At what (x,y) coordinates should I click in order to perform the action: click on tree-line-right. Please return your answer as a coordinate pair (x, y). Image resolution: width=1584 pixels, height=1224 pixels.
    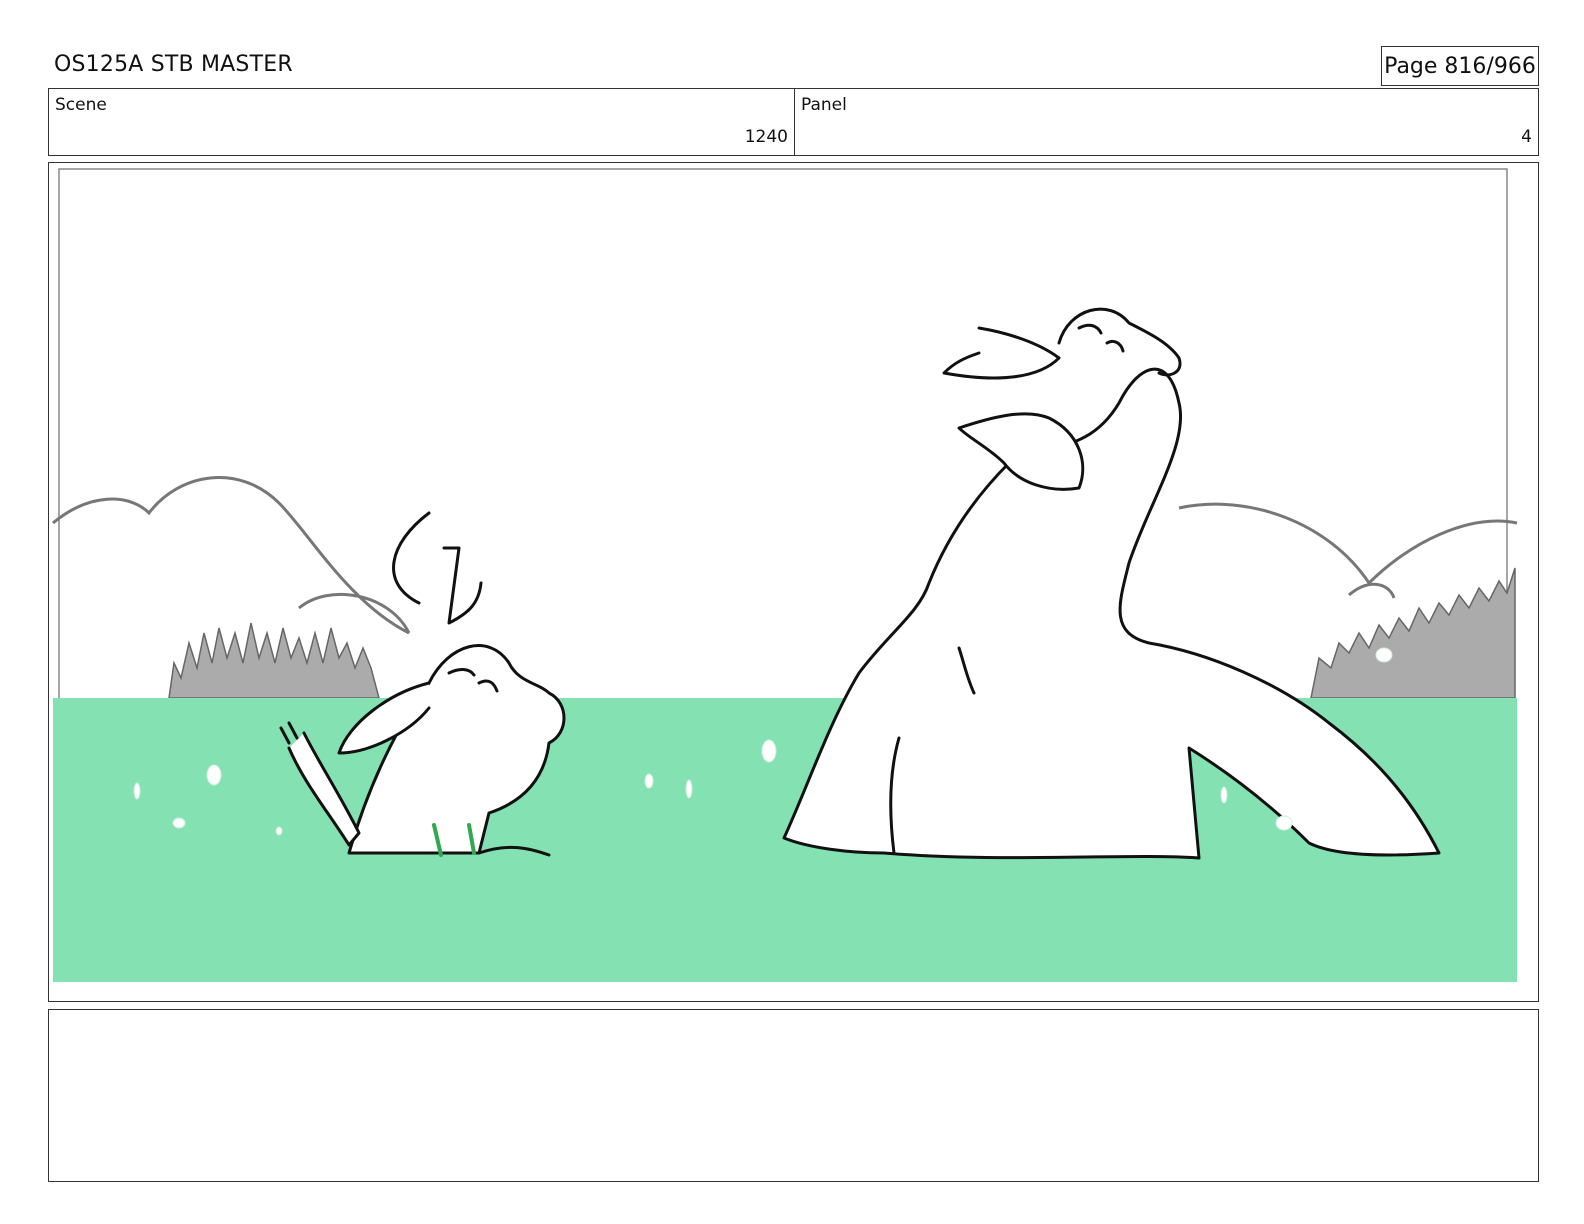
    Looking at the image, I should click on (1413, 633).